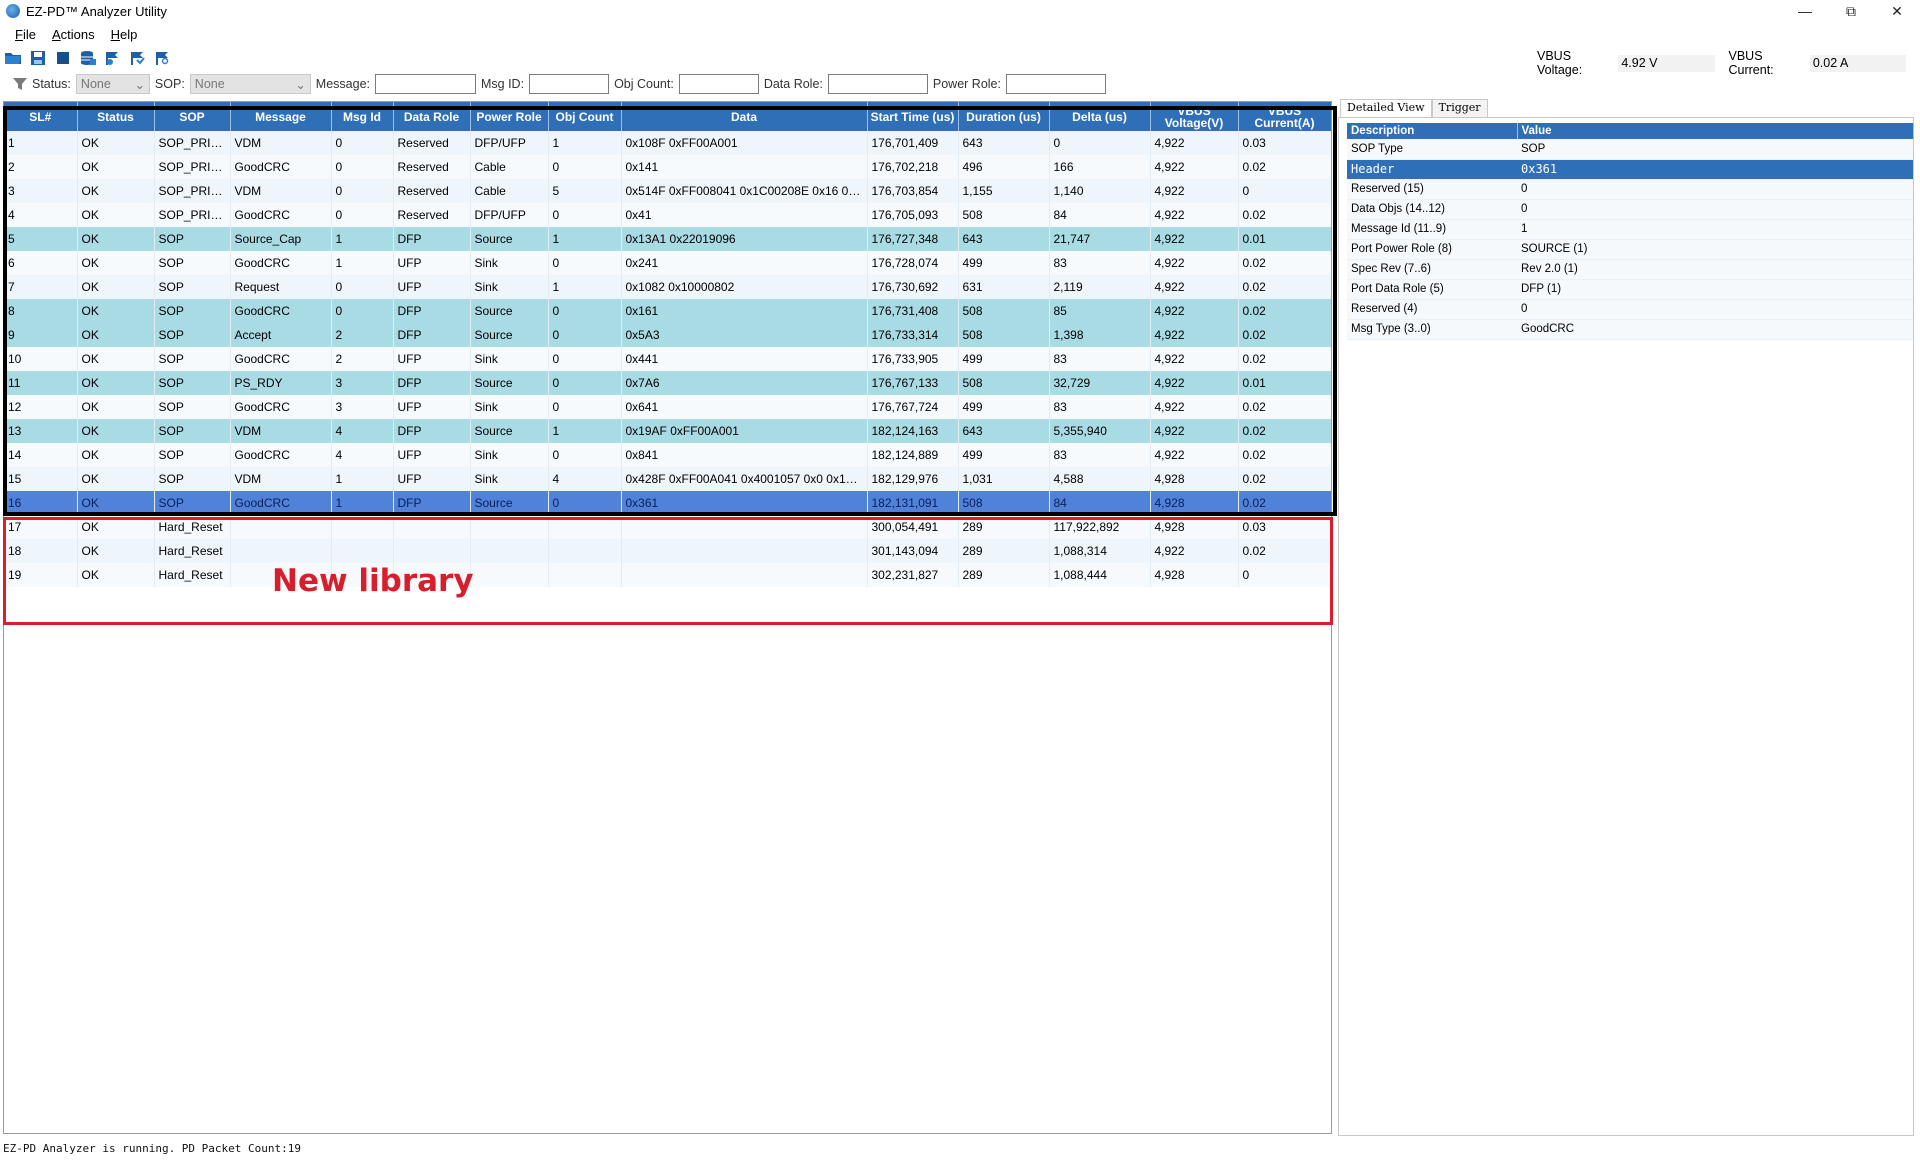 This screenshot has height=1160, width=1920. What do you see at coordinates (913, 116) in the screenshot?
I see `column-header: Start Time (us)` at bounding box center [913, 116].